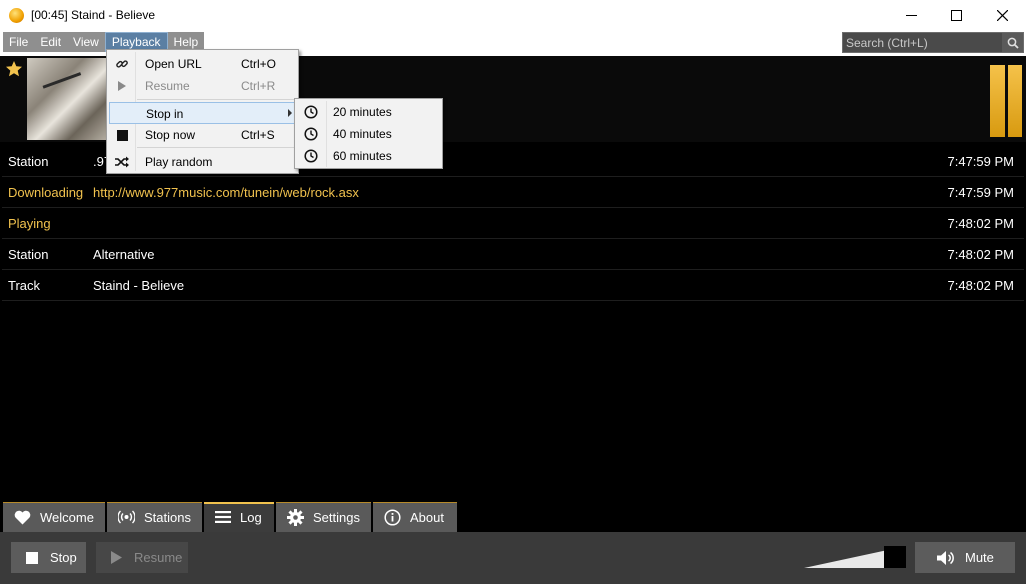 The image size is (1026, 584). I want to click on menu-item-stop-in: Stop in, so click(203, 113).